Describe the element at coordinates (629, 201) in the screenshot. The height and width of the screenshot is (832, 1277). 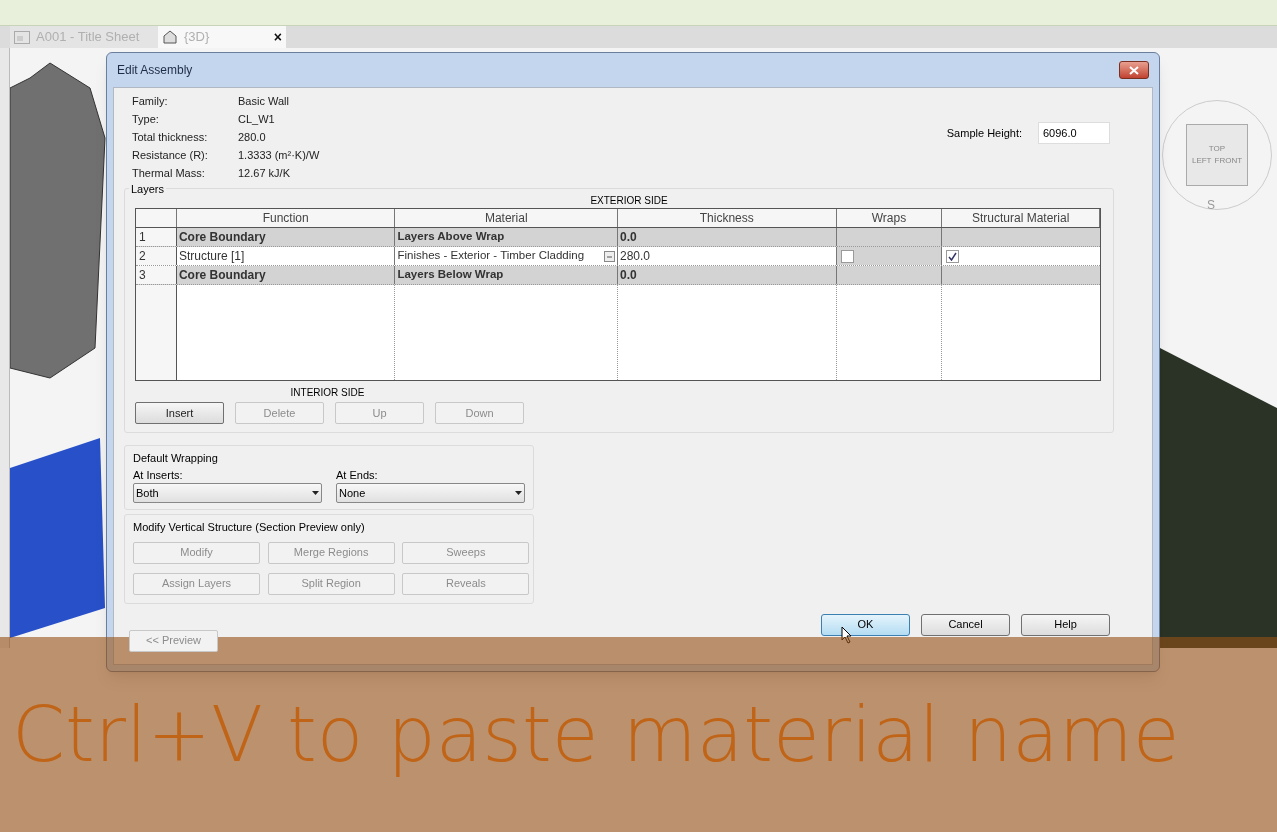
I see `exterior-side-label: EXTERIOR SIDE` at that location.